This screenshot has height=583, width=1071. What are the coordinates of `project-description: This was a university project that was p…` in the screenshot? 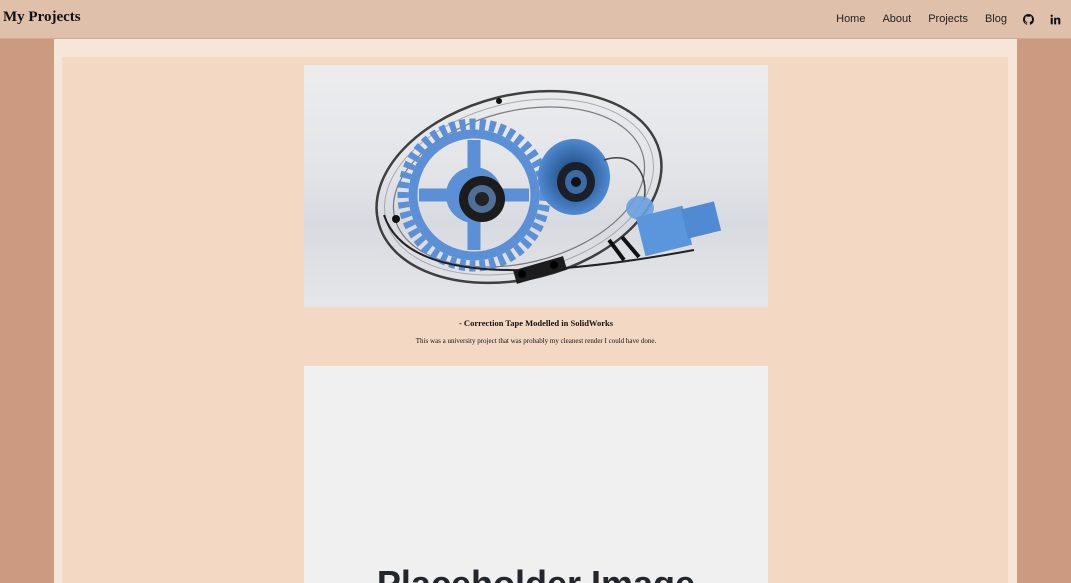 It's located at (536, 341).